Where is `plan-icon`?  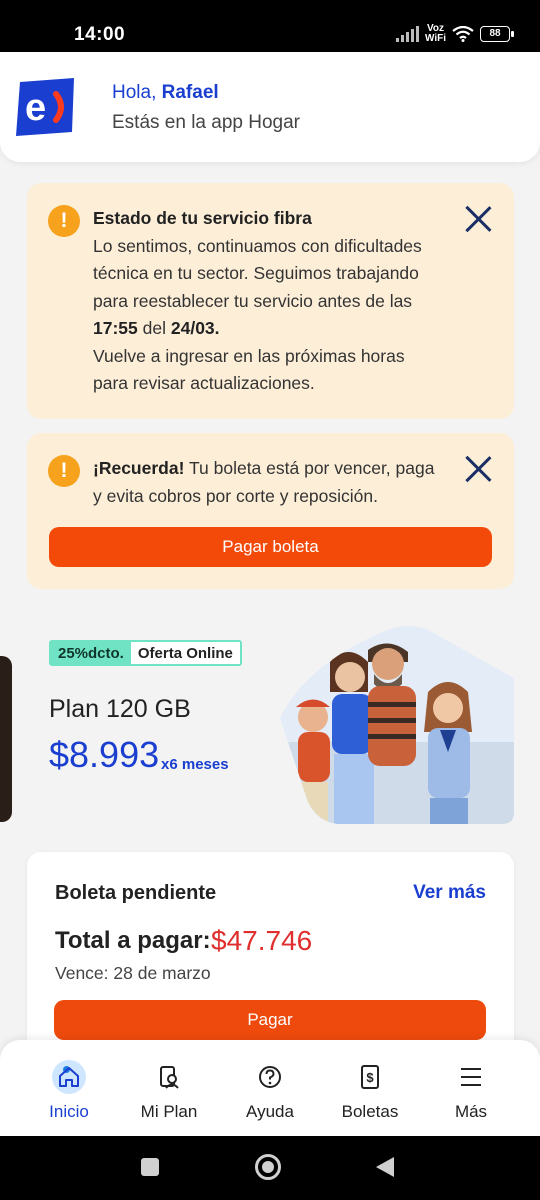 plan-icon is located at coordinates (169, 1077).